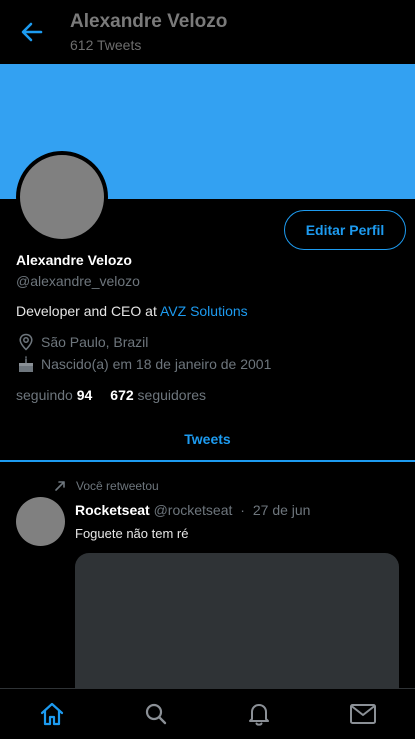 Image resolution: width=415 pixels, height=739 pixels. What do you see at coordinates (345, 230) in the screenshot?
I see `edit-profile-button: Editar Perfil` at bounding box center [345, 230].